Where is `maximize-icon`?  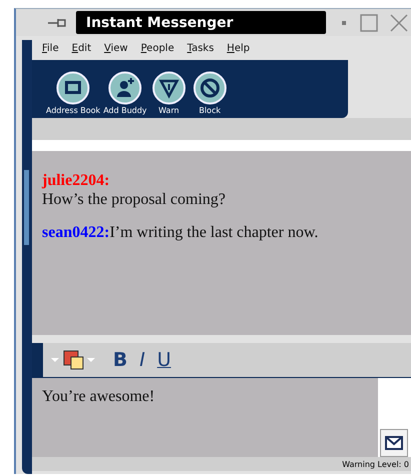 maximize-icon is located at coordinates (369, 23).